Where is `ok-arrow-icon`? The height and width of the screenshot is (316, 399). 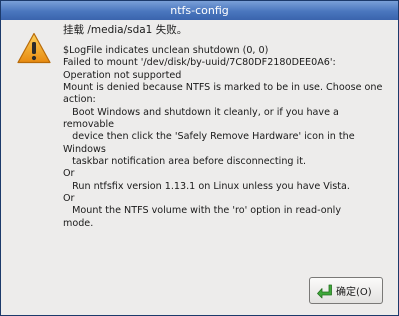 ok-arrow-icon is located at coordinates (324, 291).